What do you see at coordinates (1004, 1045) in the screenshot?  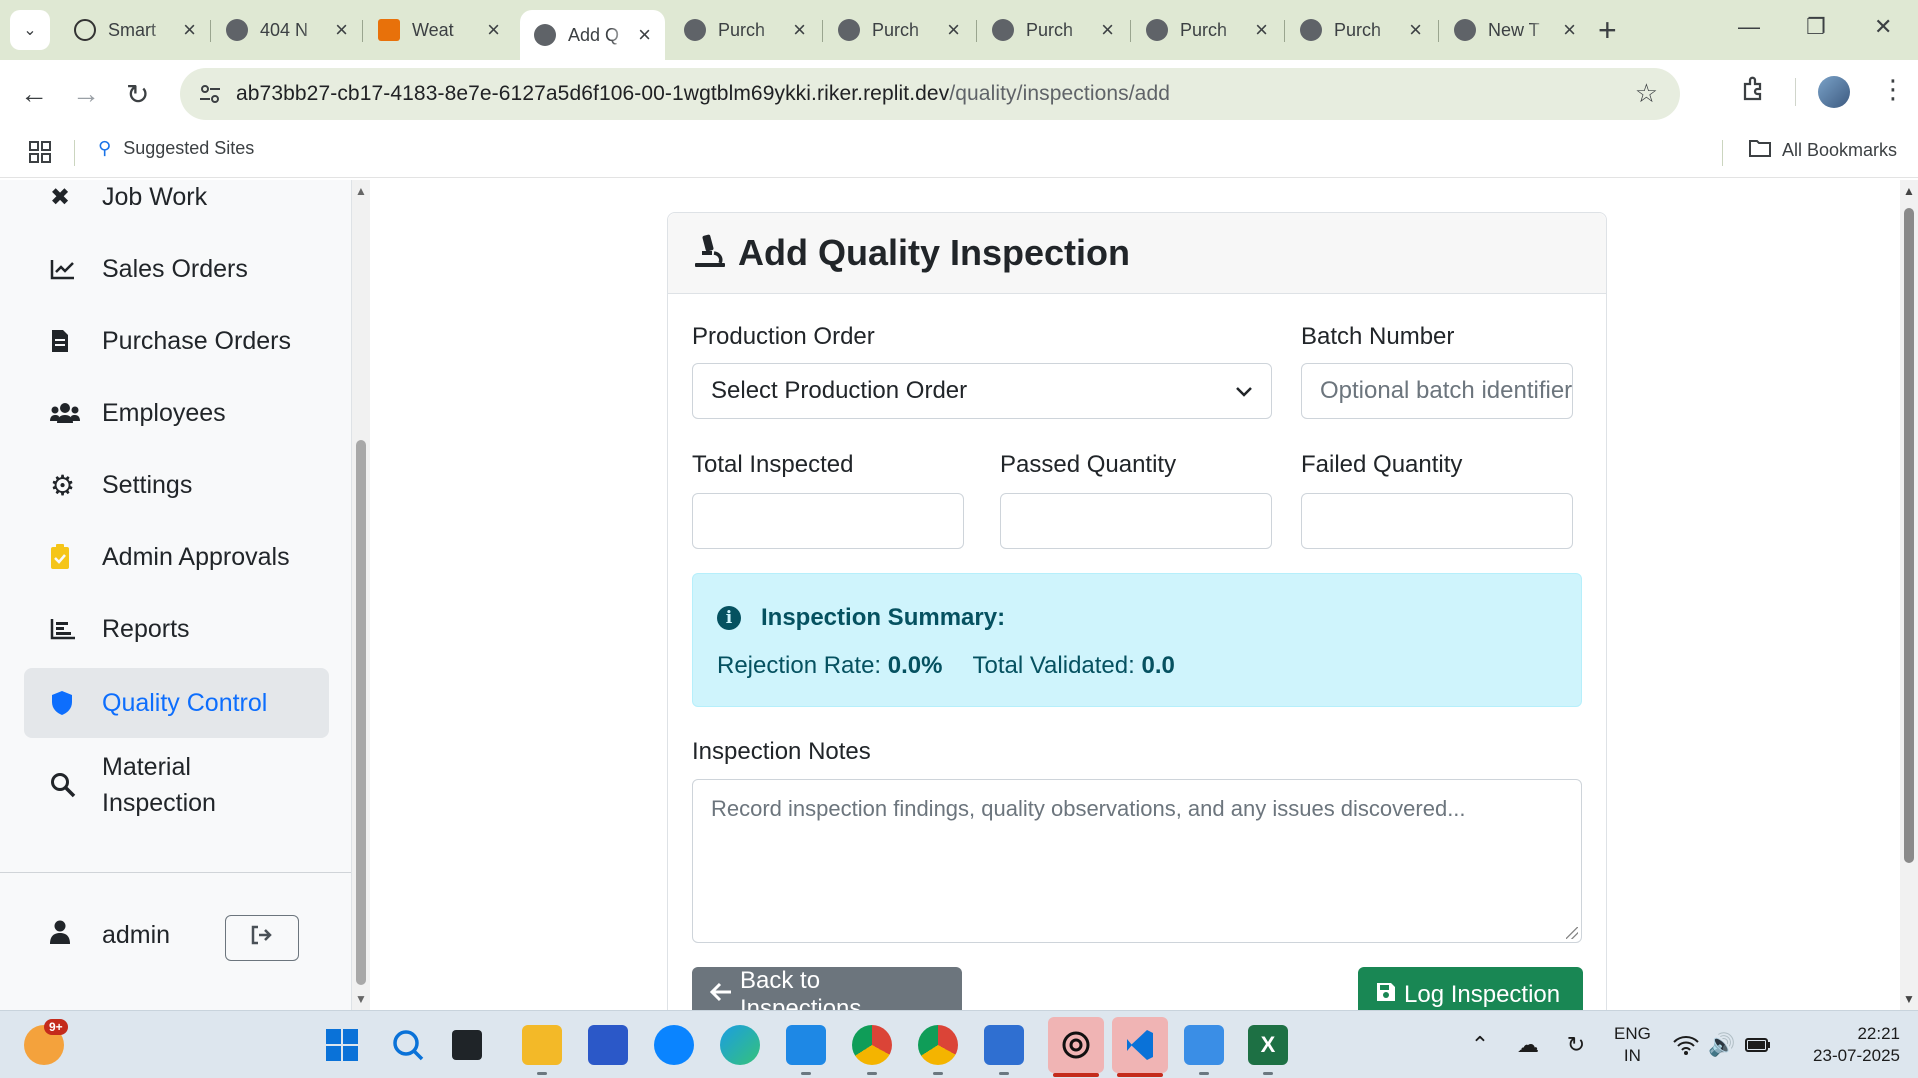 I see `photos-icon` at bounding box center [1004, 1045].